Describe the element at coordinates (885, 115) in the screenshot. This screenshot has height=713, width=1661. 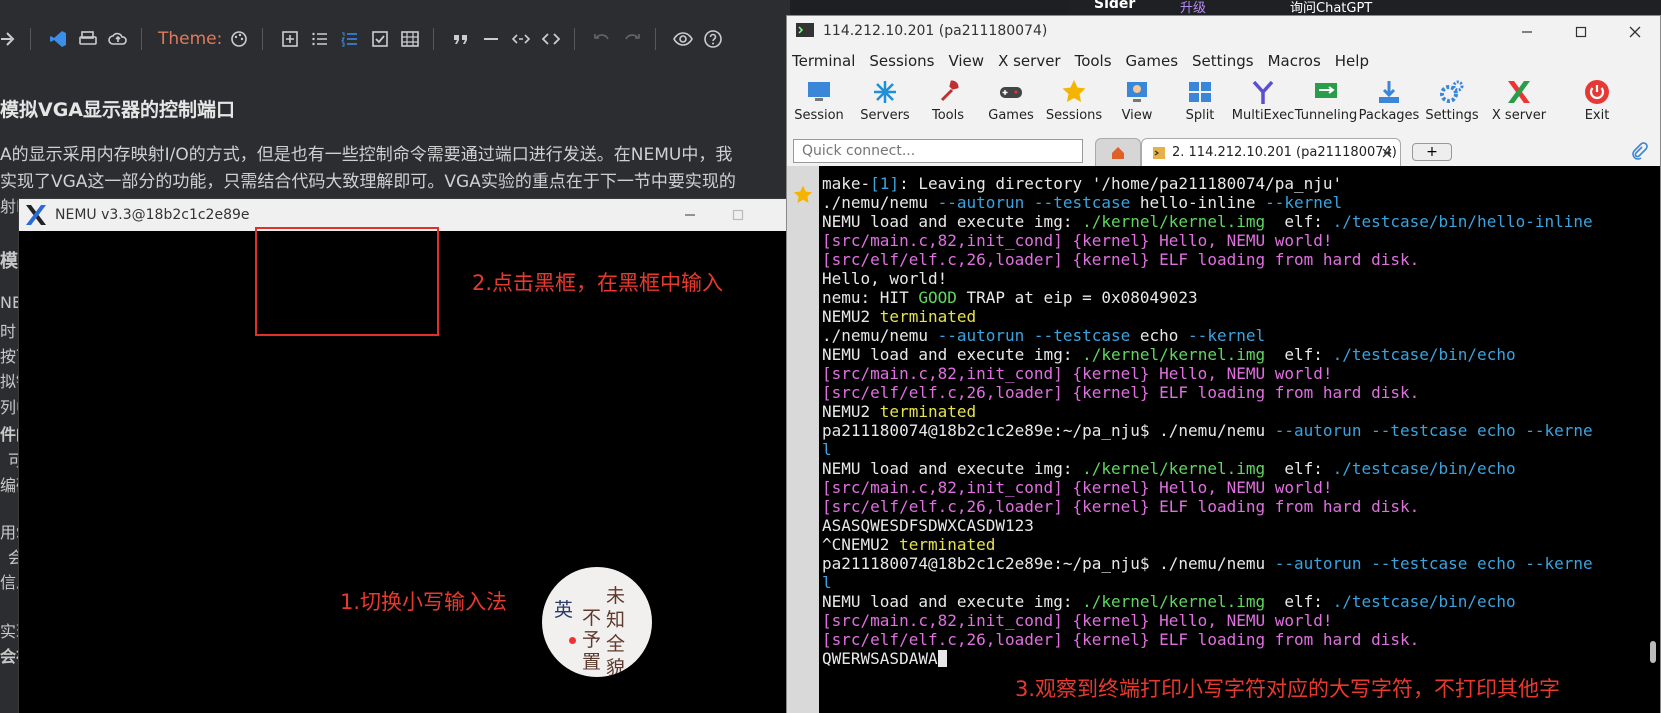
I see `toolbar-label: Servers` at that location.